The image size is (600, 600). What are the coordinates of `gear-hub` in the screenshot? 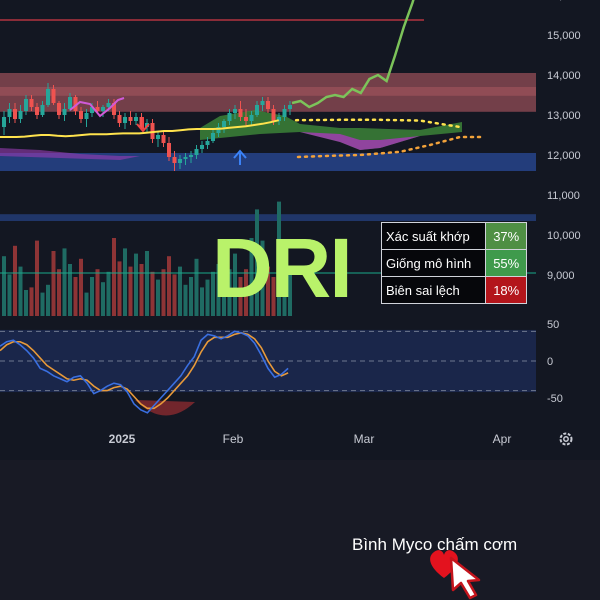 It's located at (566, 439).